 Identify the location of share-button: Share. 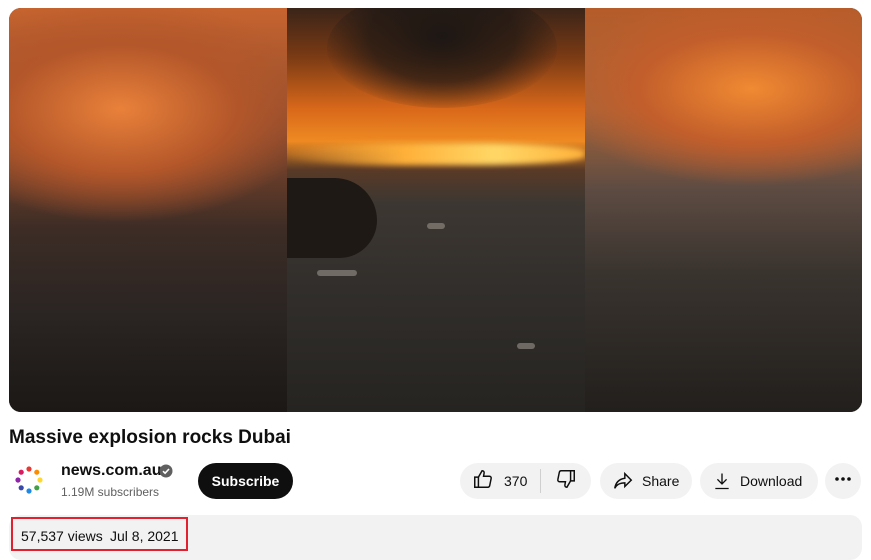
(646, 481).